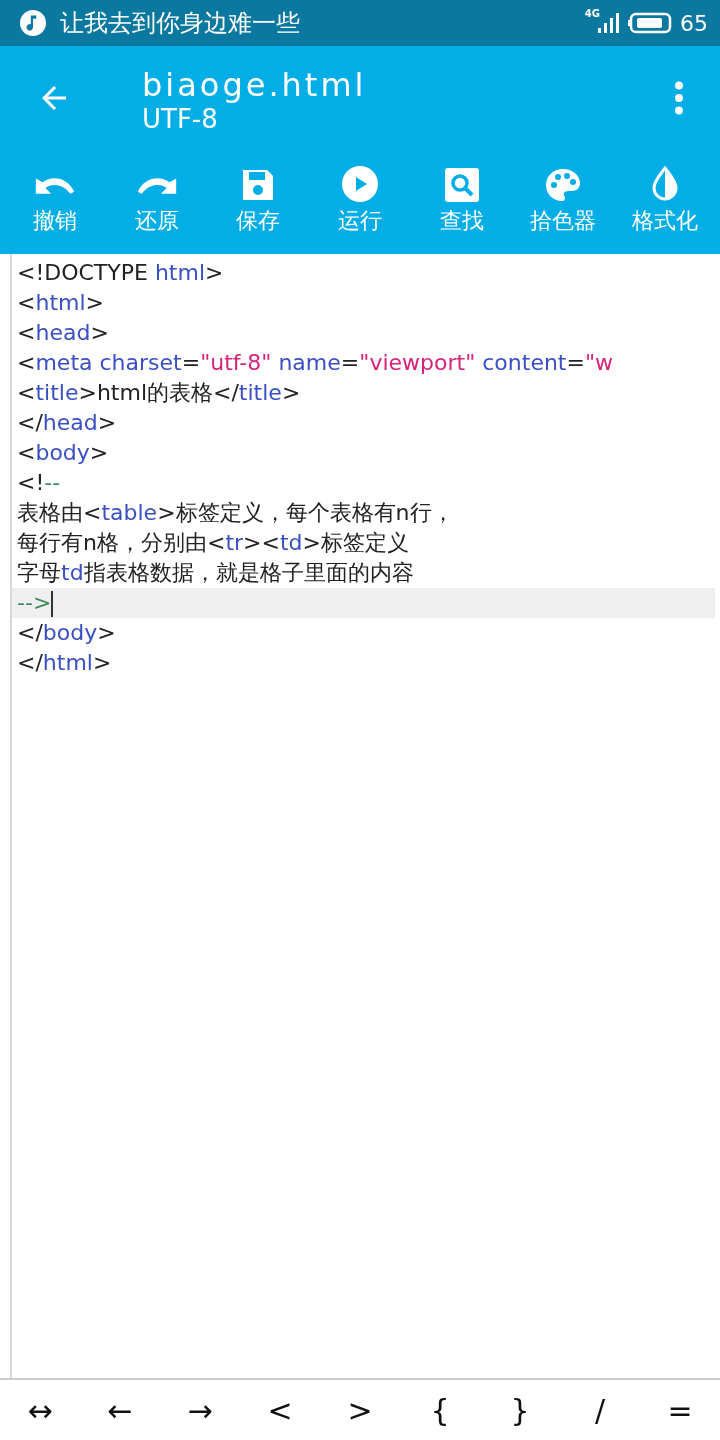  I want to click on symbol-key: ↔, so click(40, 1410).